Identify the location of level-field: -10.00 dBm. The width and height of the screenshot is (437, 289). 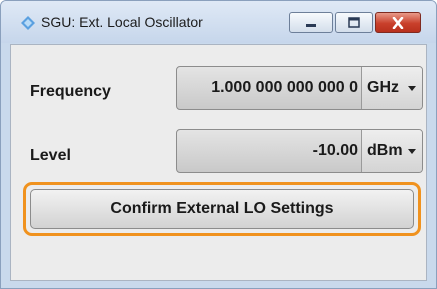
(299, 151).